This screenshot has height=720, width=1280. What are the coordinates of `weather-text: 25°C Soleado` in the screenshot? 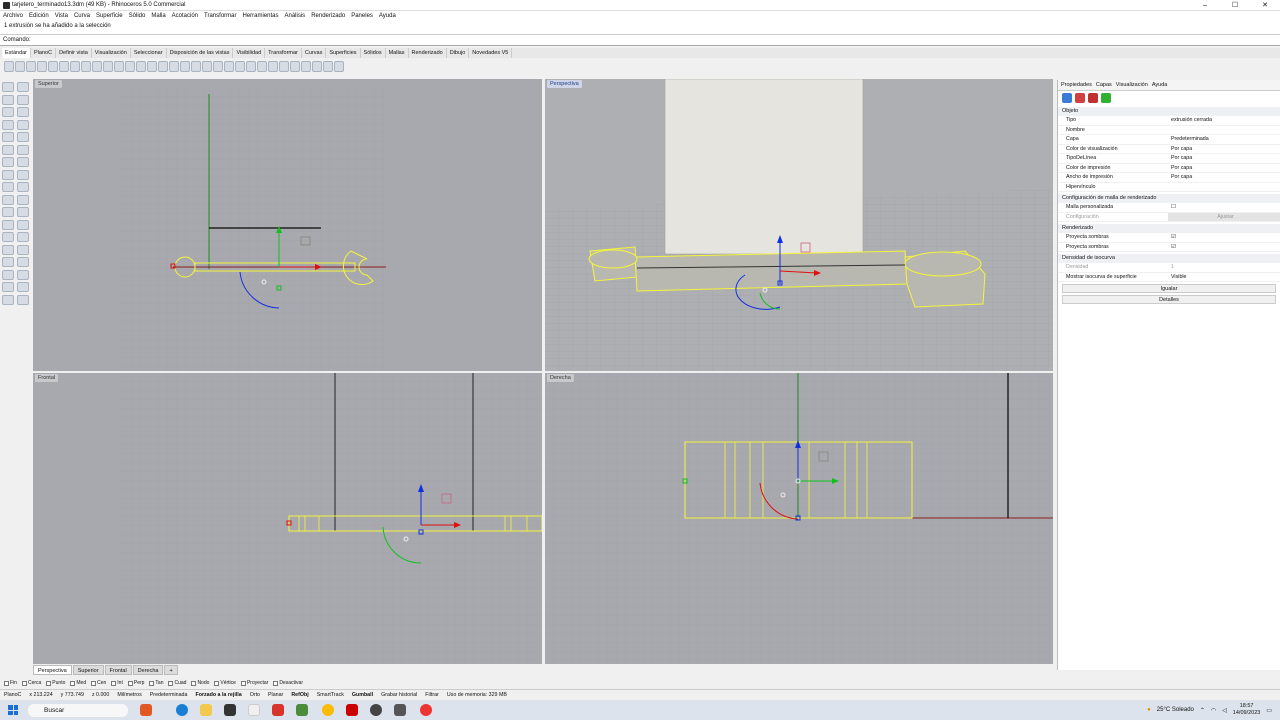 It's located at (1175, 710).